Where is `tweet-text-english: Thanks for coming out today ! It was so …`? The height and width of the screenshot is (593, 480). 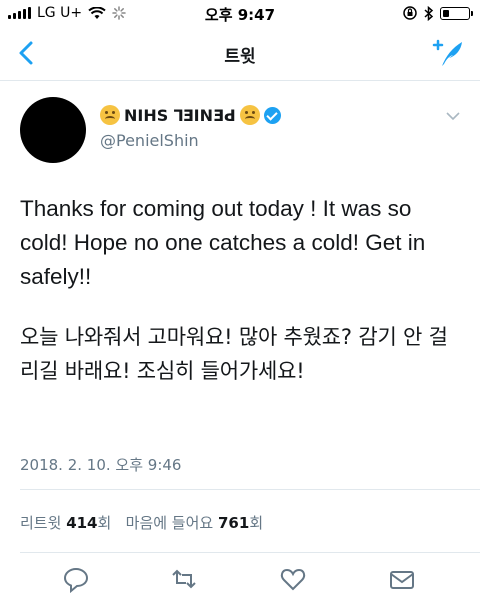
tweet-text-english: Thanks for coming out today ! It was so … is located at coordinates (223, 242).